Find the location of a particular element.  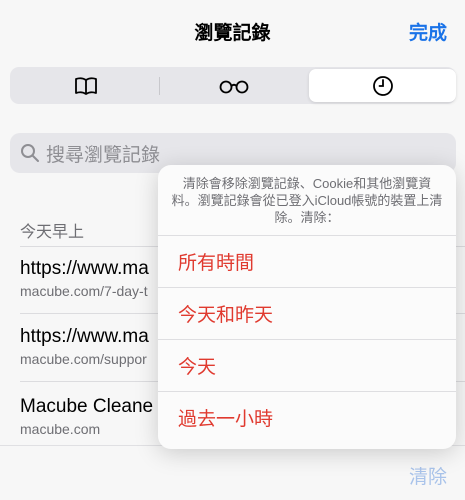

search-placeholder: 搜尋瀏覽記錄 is located at coordinates (103, 155).